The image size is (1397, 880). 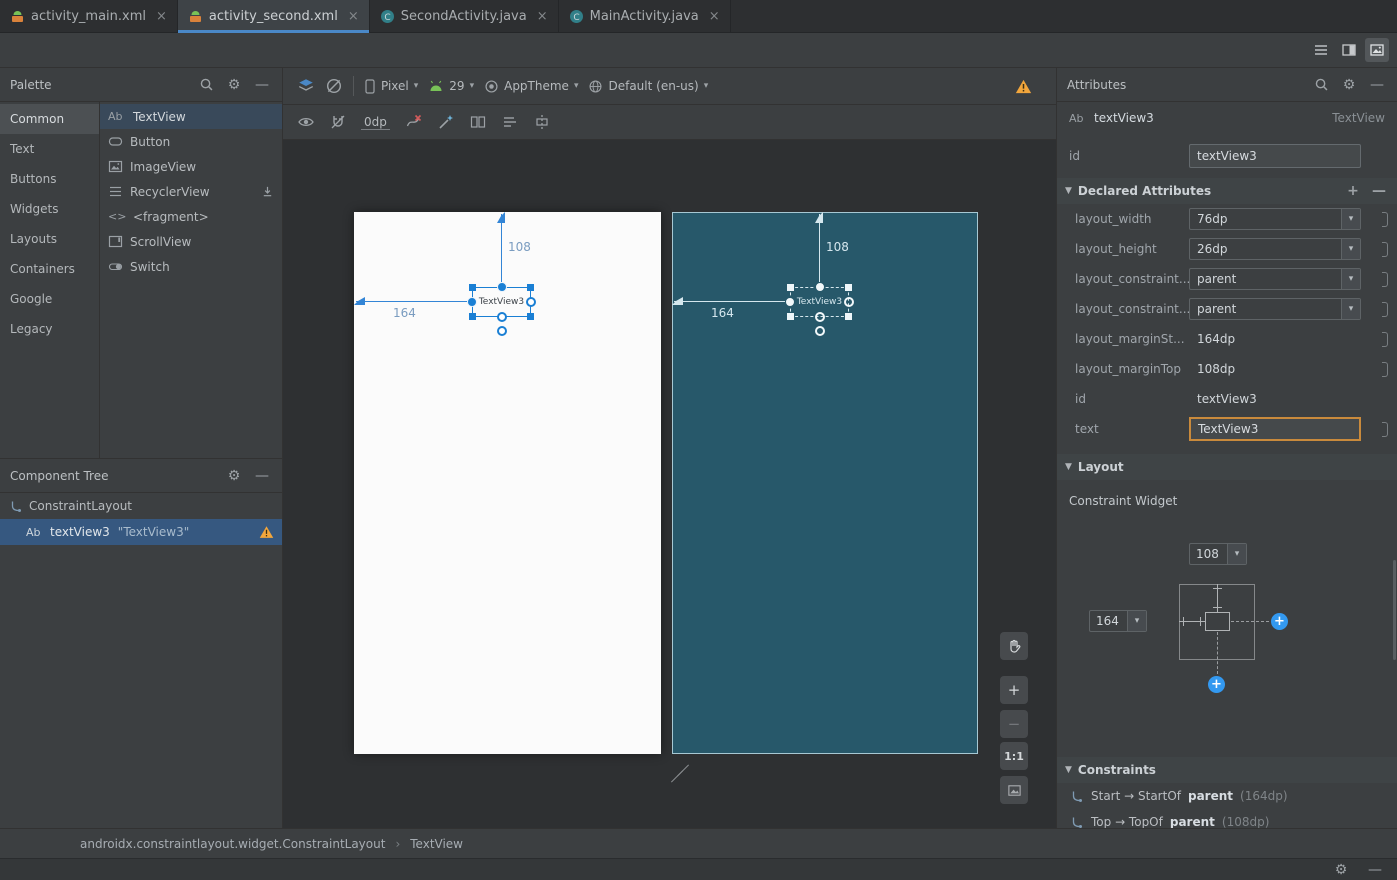 What do you see at coordinates (1014, 790) in the screenshot?
I see `screenshot-button` at bounding box center [1014, 790].